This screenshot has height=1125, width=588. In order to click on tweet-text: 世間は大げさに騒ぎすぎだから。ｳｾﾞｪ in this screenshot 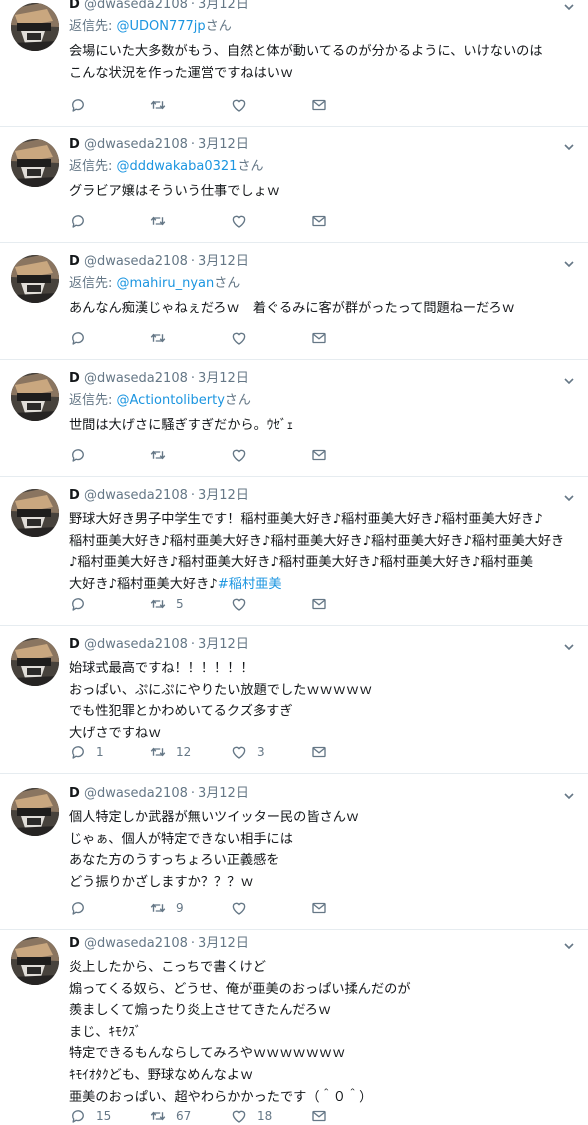, I will do `click(324, 426)`.